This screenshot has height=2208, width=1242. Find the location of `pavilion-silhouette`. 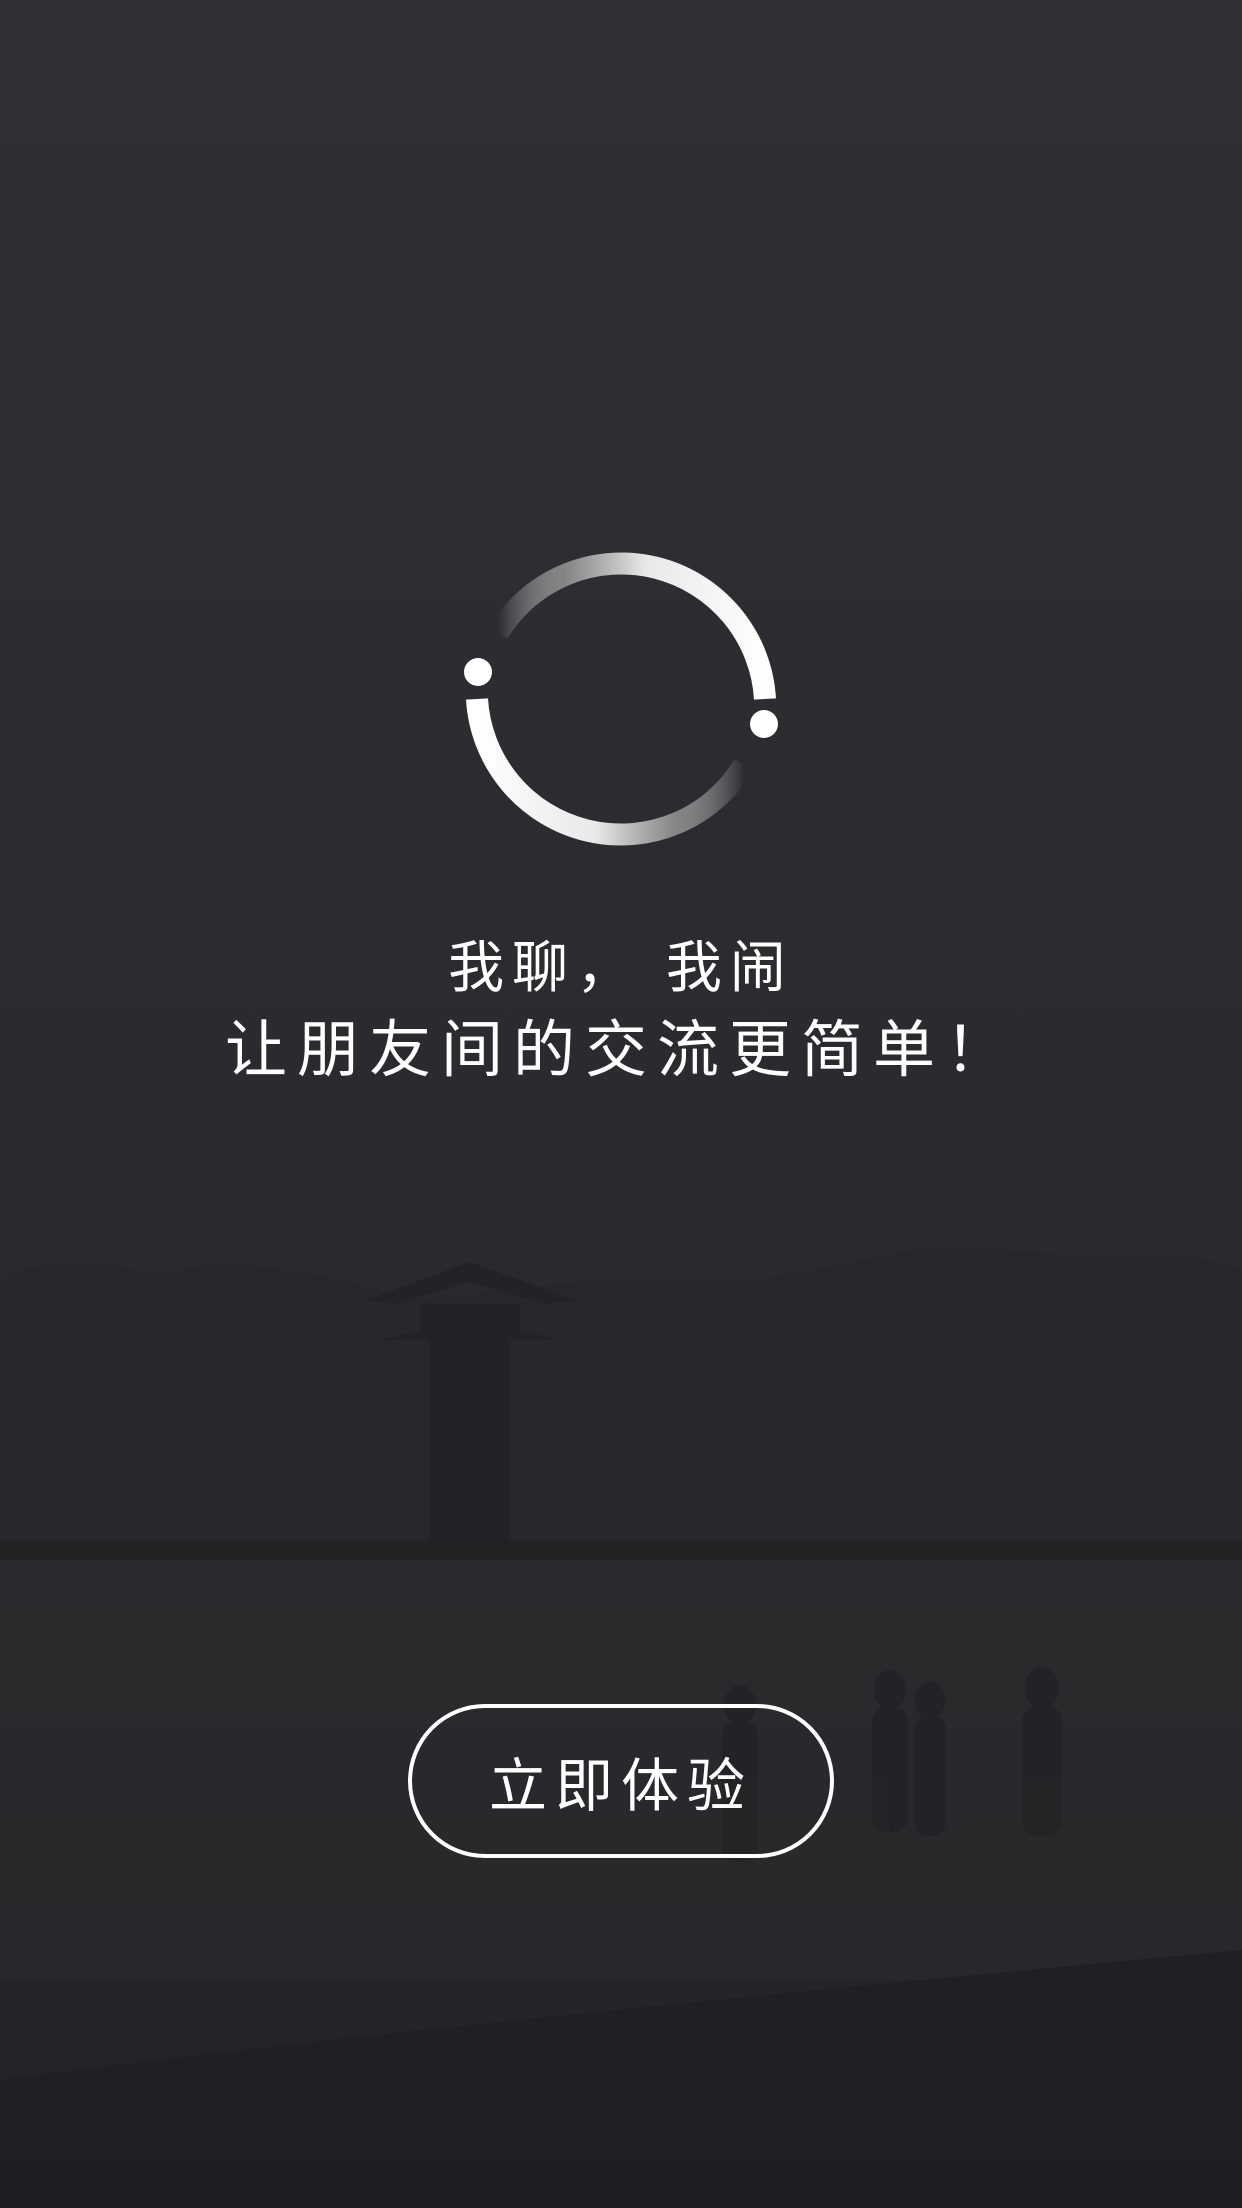

pavilion-silhouette is located at coordinates (470, 1406).